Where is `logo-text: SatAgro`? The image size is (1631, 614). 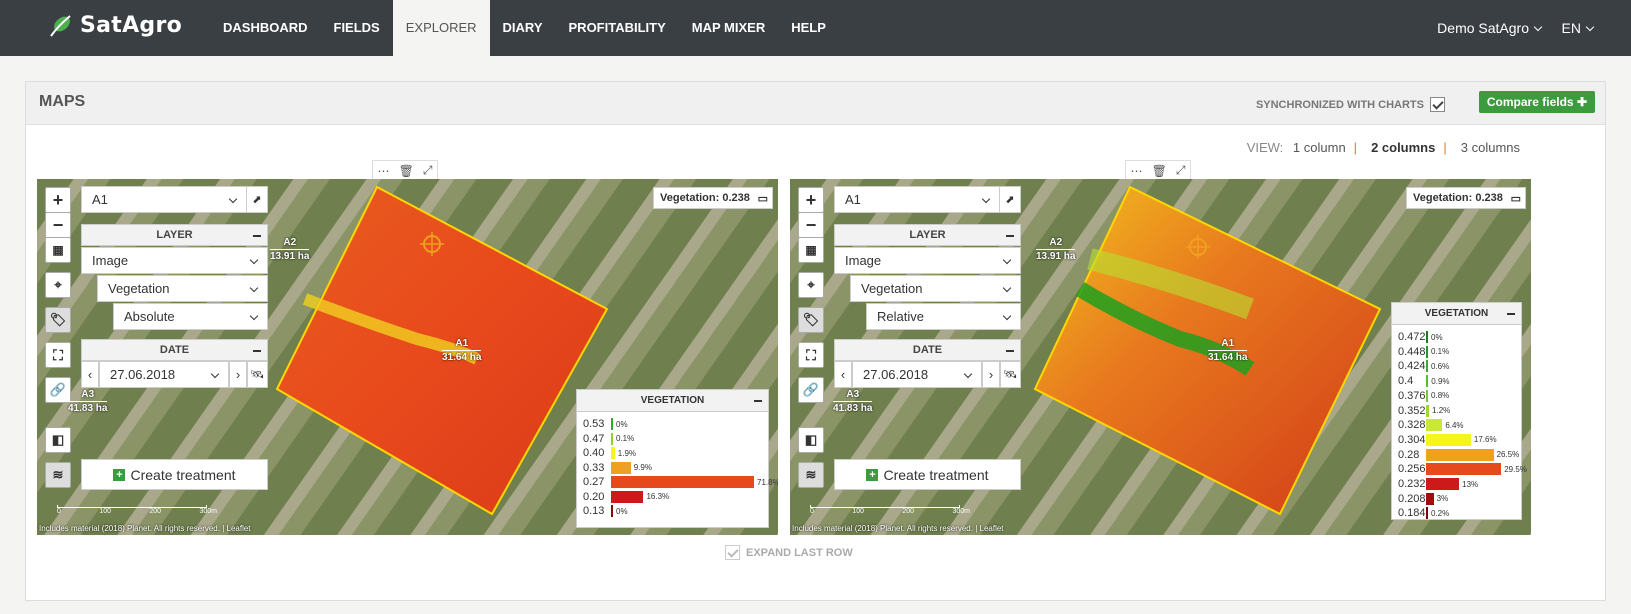 logo-text: SatAgro is located at coordinates (131, 25).